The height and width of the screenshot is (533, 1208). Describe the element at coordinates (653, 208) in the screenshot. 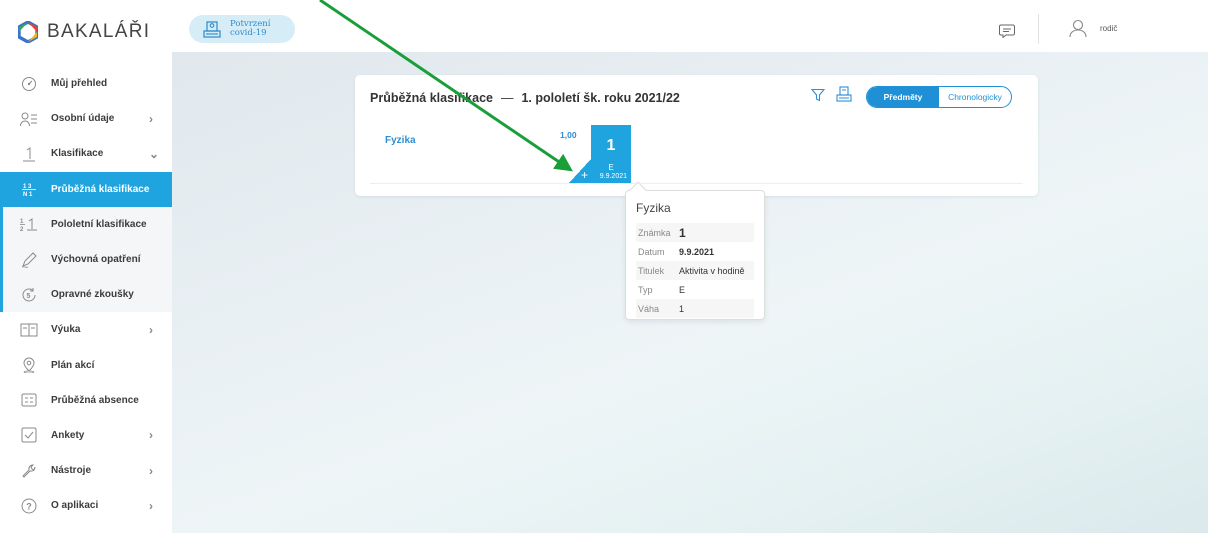

I see `tooltip-subject: Fyzika` at that location.